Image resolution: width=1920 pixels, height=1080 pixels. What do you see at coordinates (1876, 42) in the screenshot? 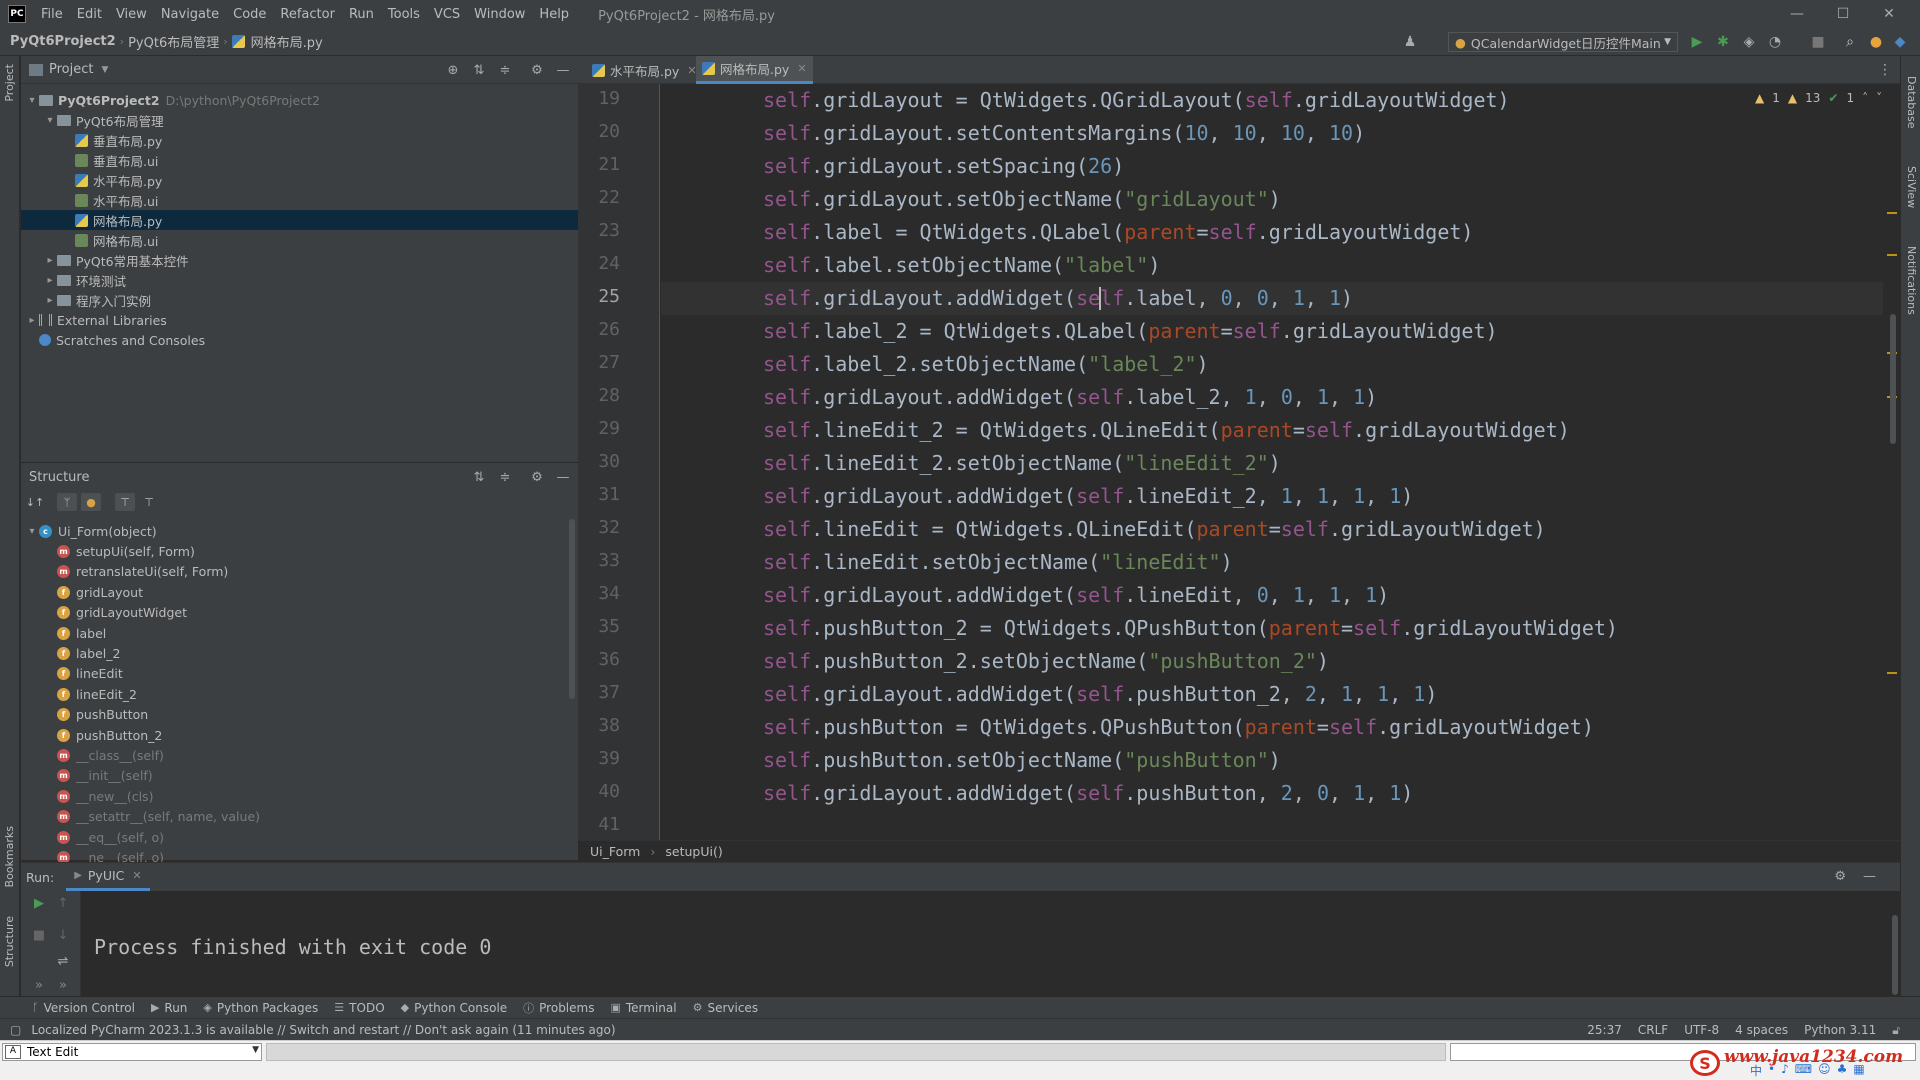
I see `update-icon: ●` at bounding box center [1876, 42].